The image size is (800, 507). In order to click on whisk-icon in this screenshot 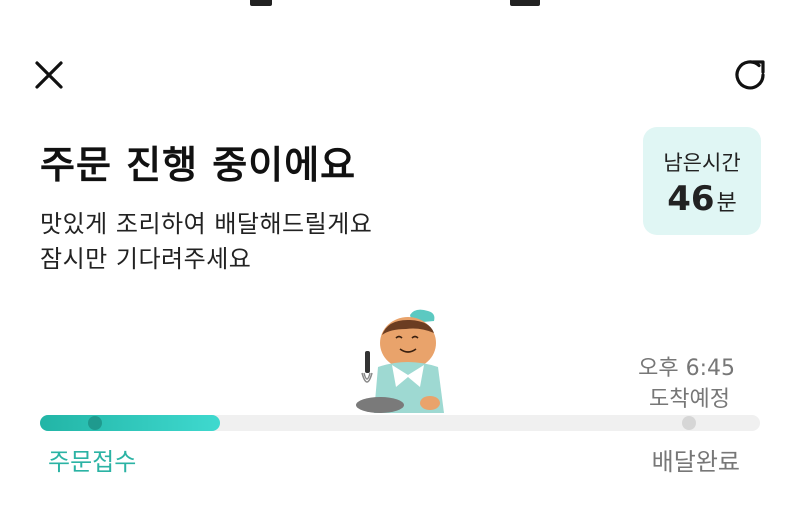, I will do `click(367, 377)`.